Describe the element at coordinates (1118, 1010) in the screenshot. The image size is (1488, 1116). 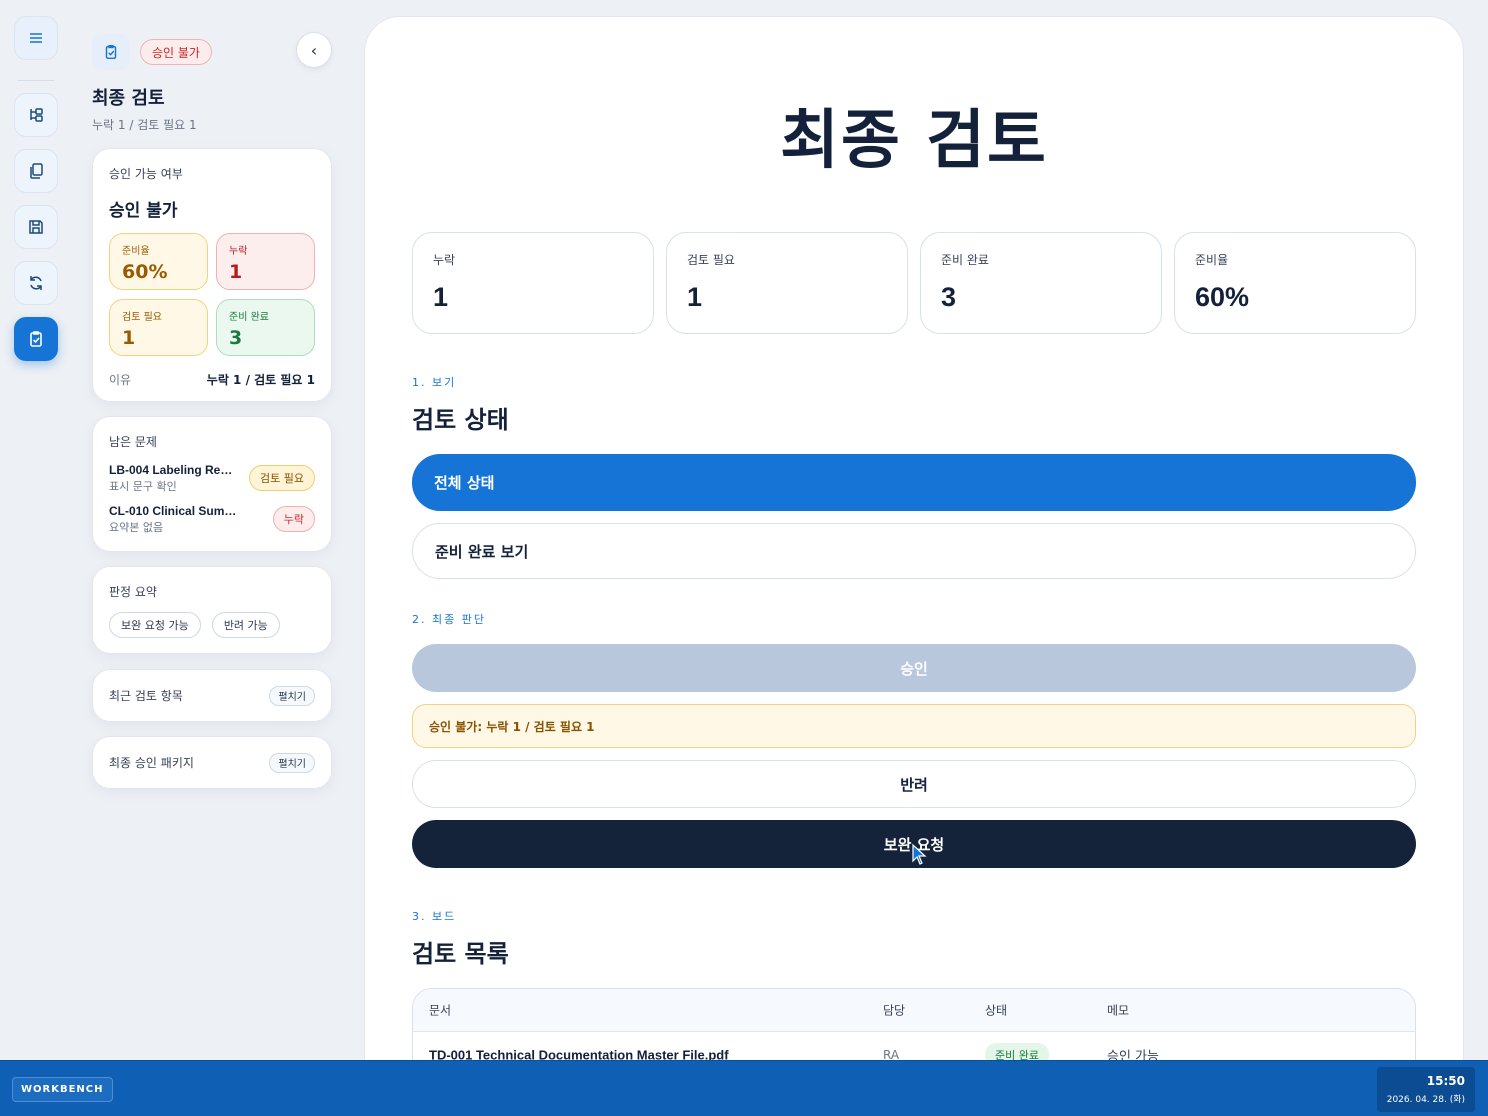
I see `column-header: 메모` at that location.